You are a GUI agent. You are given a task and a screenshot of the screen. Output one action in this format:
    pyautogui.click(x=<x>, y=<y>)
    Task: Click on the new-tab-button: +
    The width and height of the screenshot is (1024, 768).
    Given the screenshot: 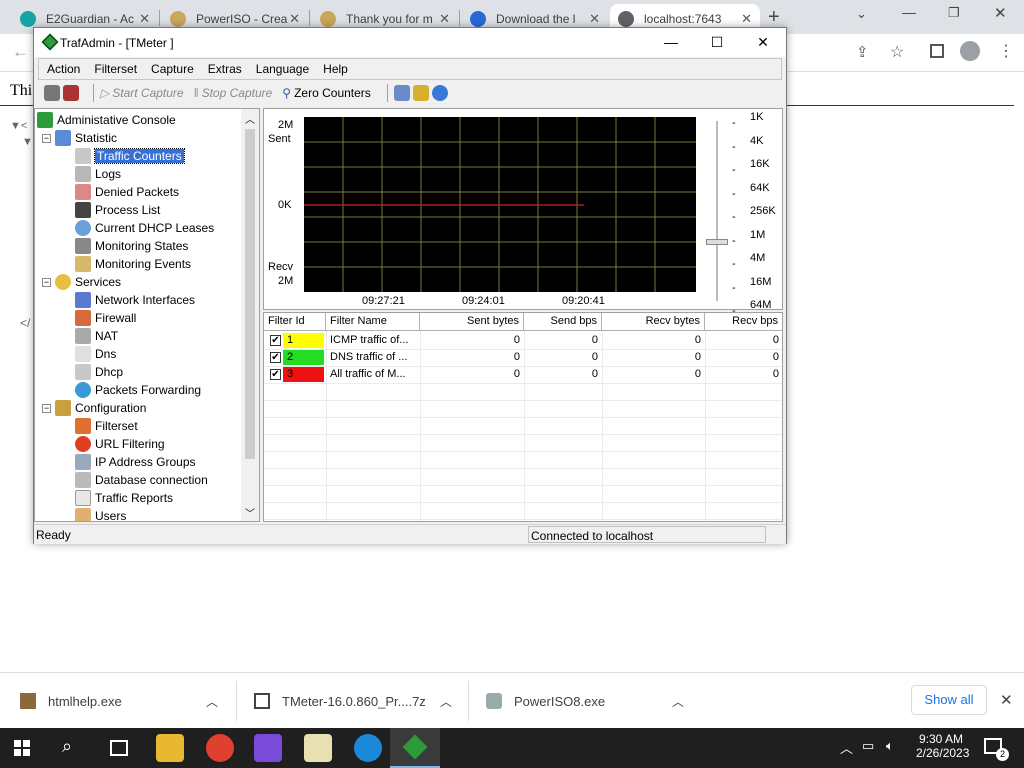 What is the action you would take?
    pyautogui.click(x=774, y=17)
    